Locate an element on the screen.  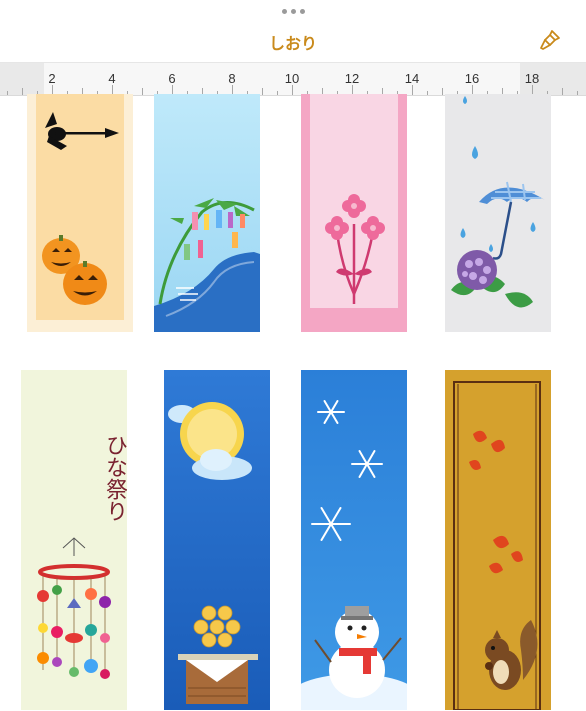
flower-illustration is located at coordinates (354, 213).